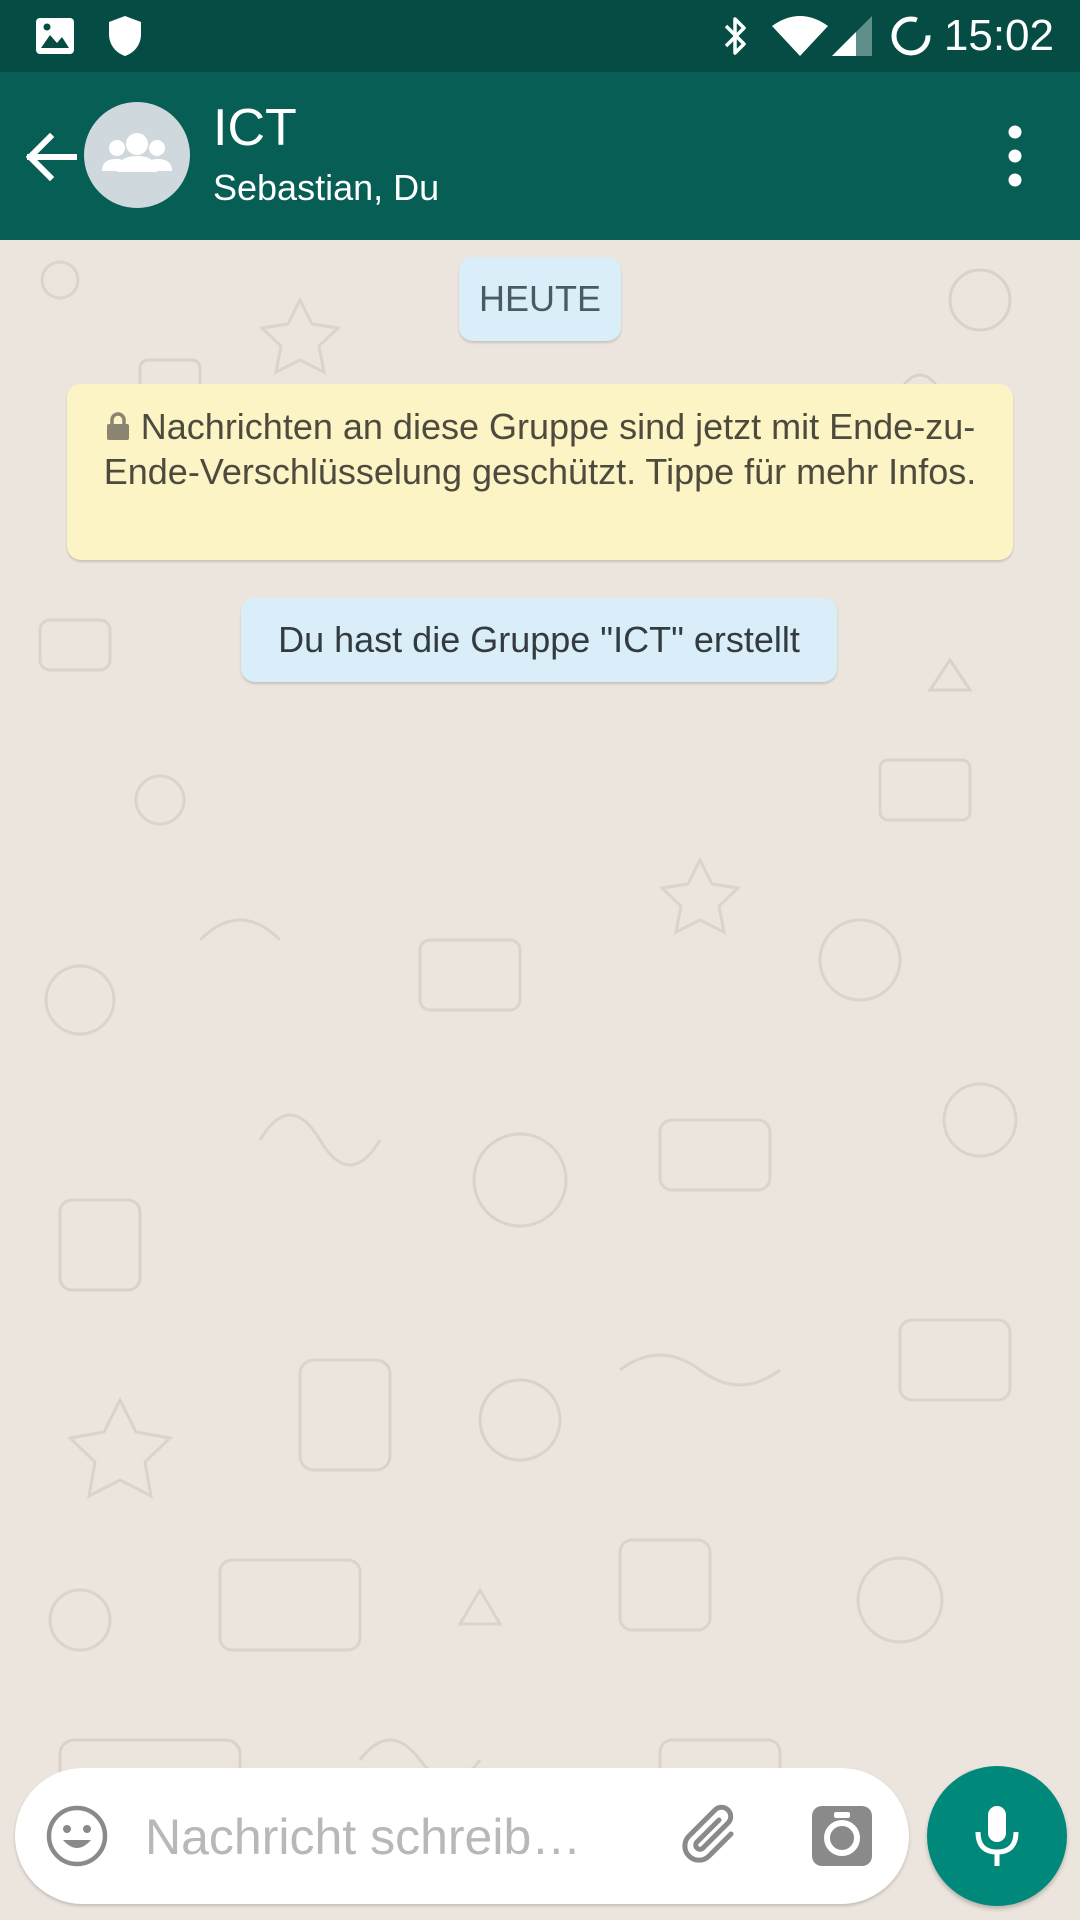  I want to click on group-icon, so click(137, 152).